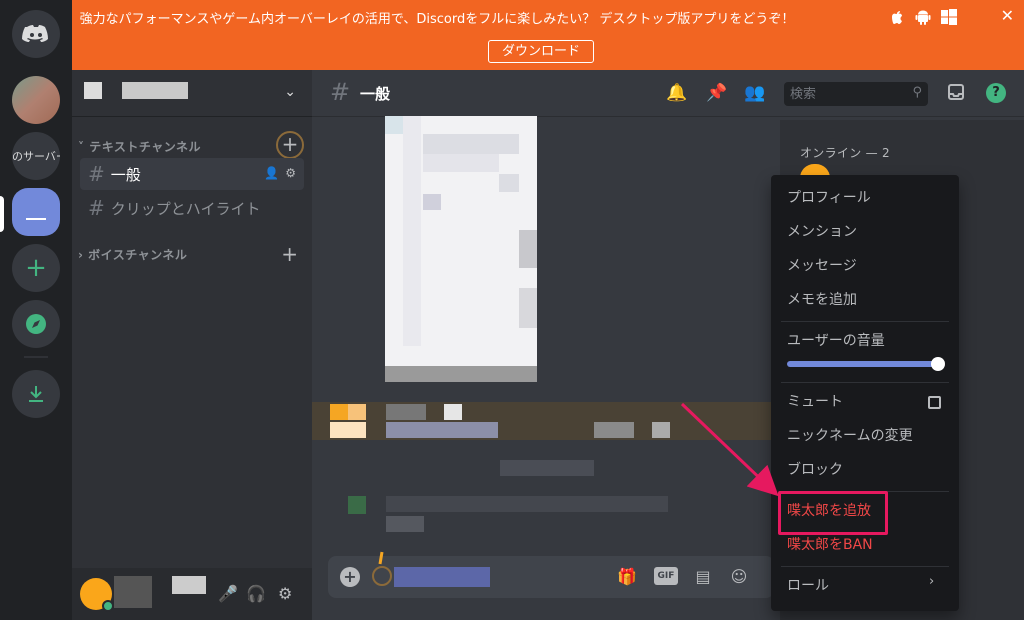 Image resolution: width=1024 pixels, height=620 pixels. I want to click on chat-header: # 一般 🔔 📌 👥 ⚲ ?, so click(668, 93).